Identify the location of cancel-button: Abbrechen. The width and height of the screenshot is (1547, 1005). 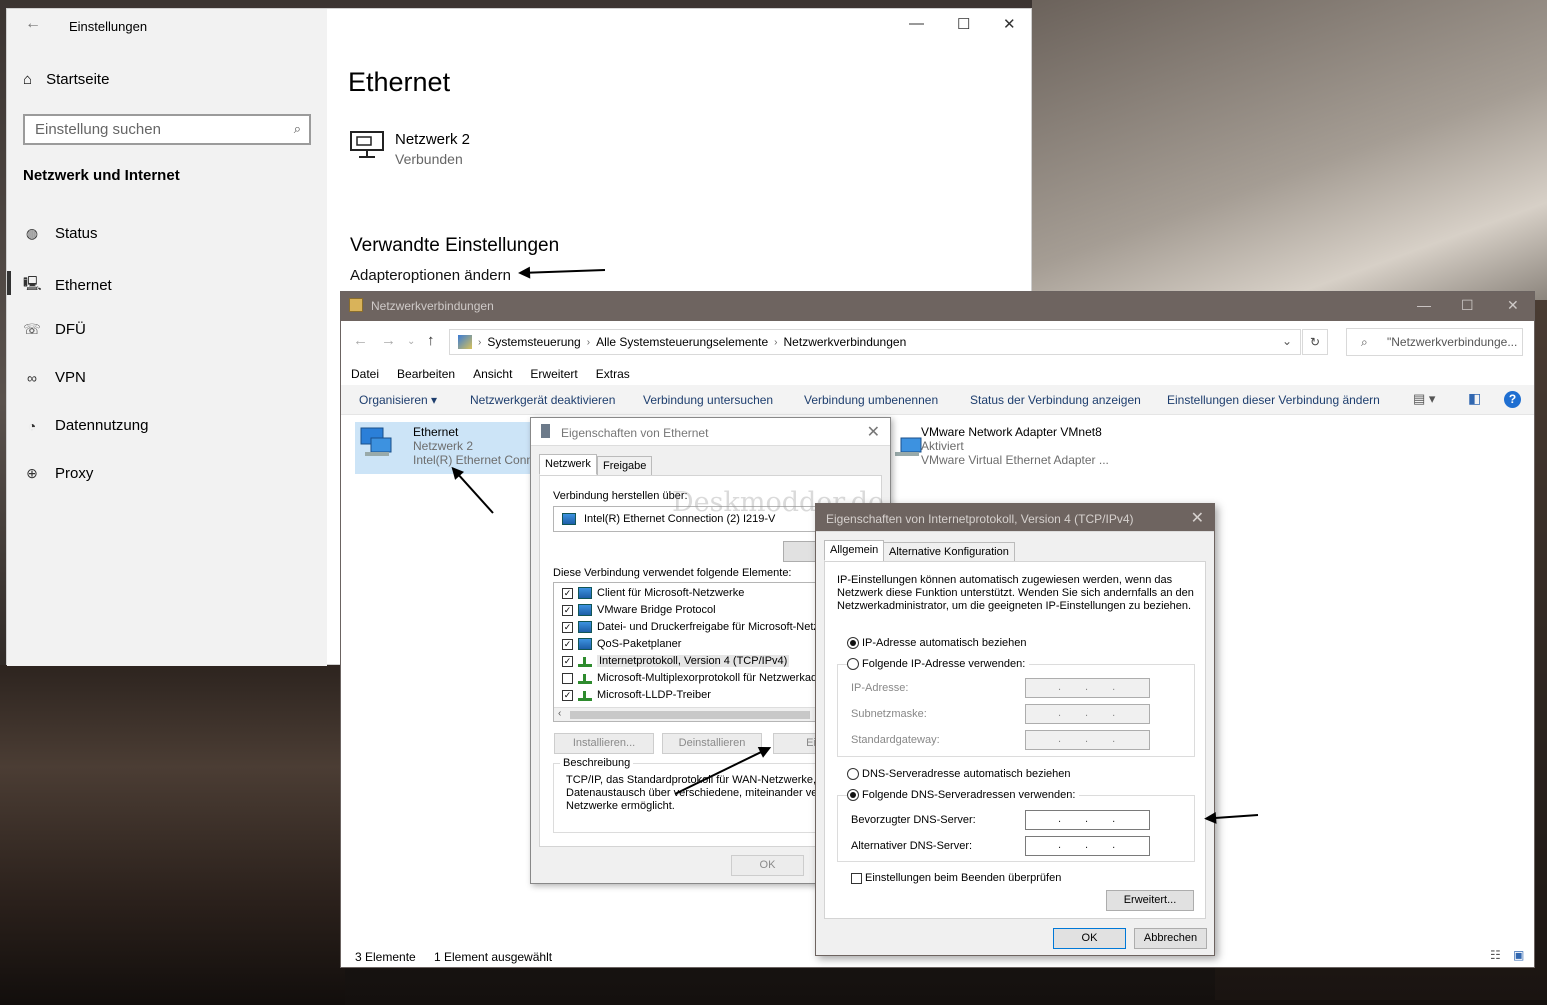
(1170, 938).